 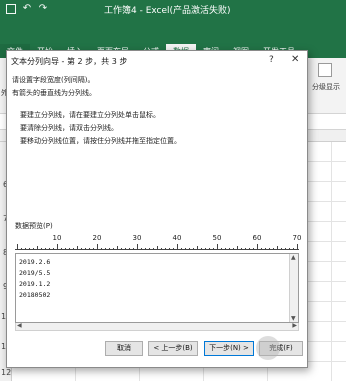 I want to click on save-icon, so click(x=11, y=9).